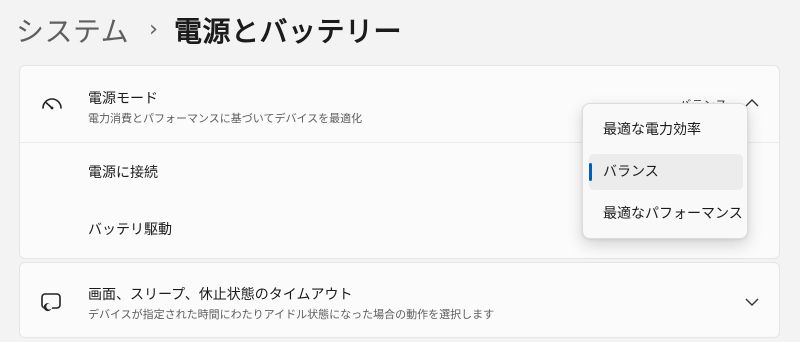  Describe the element at coordinates (291, 314) in the screenshot. I see `screen-sleep-description: デバイスが指定された時間にわたりアイドル状態になった場合の動作を選択します` at that location.